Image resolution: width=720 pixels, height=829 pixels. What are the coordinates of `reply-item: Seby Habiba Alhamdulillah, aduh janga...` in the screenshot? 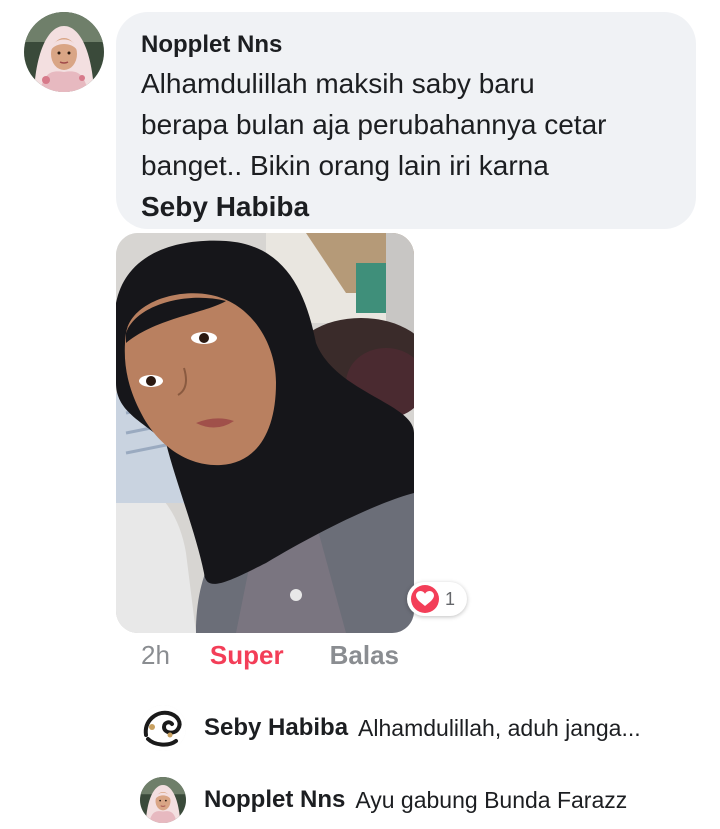 It's located at (420, 728).